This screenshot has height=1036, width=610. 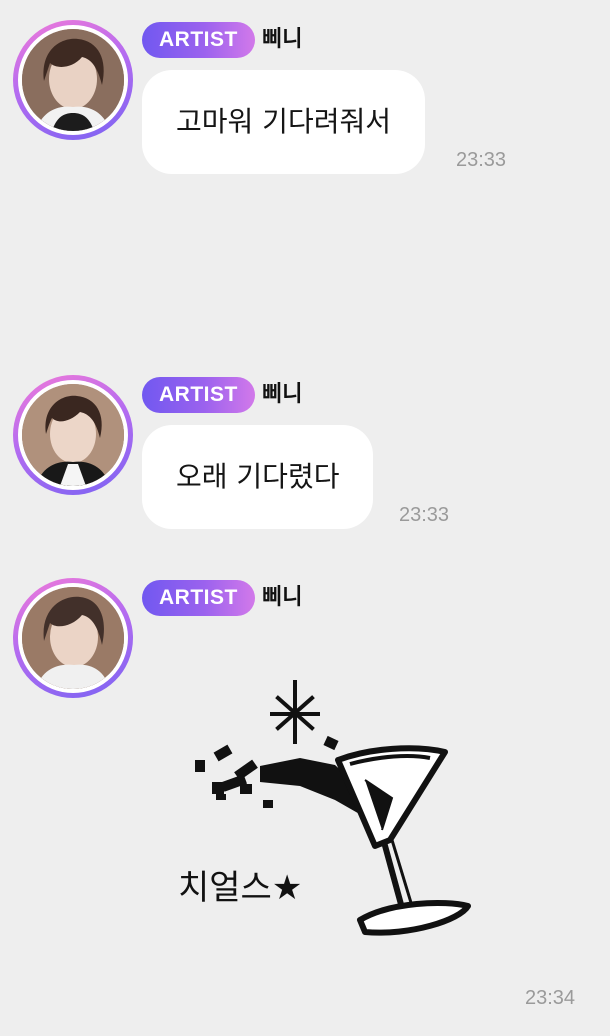 I want to click on message-bubble: 오래 기다렸다, so click(x=258, y=477).